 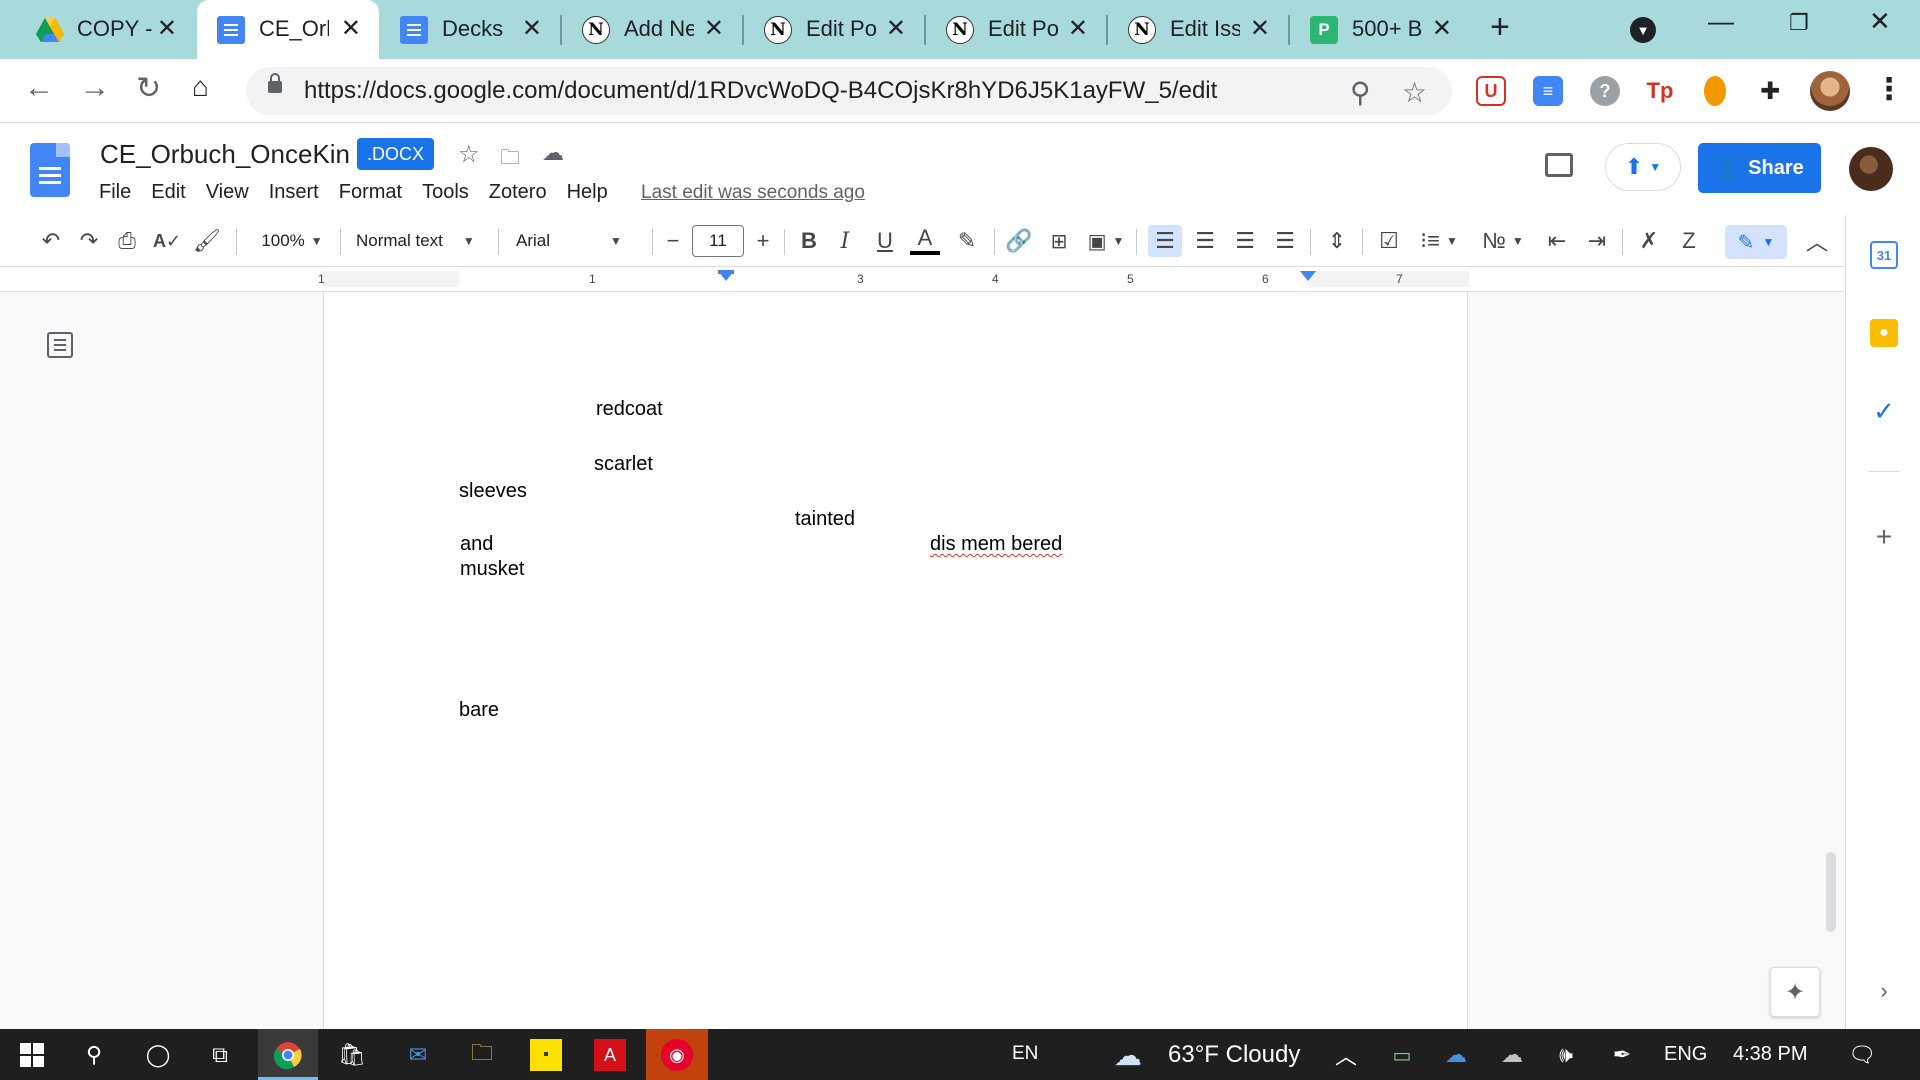 I want to click on zoom-select: 100% ▼, so click(x=292, y=241).